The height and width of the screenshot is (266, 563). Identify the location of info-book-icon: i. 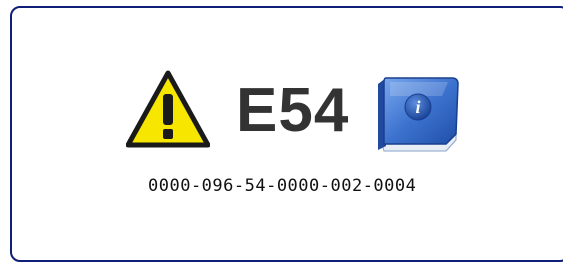
(418, 114).